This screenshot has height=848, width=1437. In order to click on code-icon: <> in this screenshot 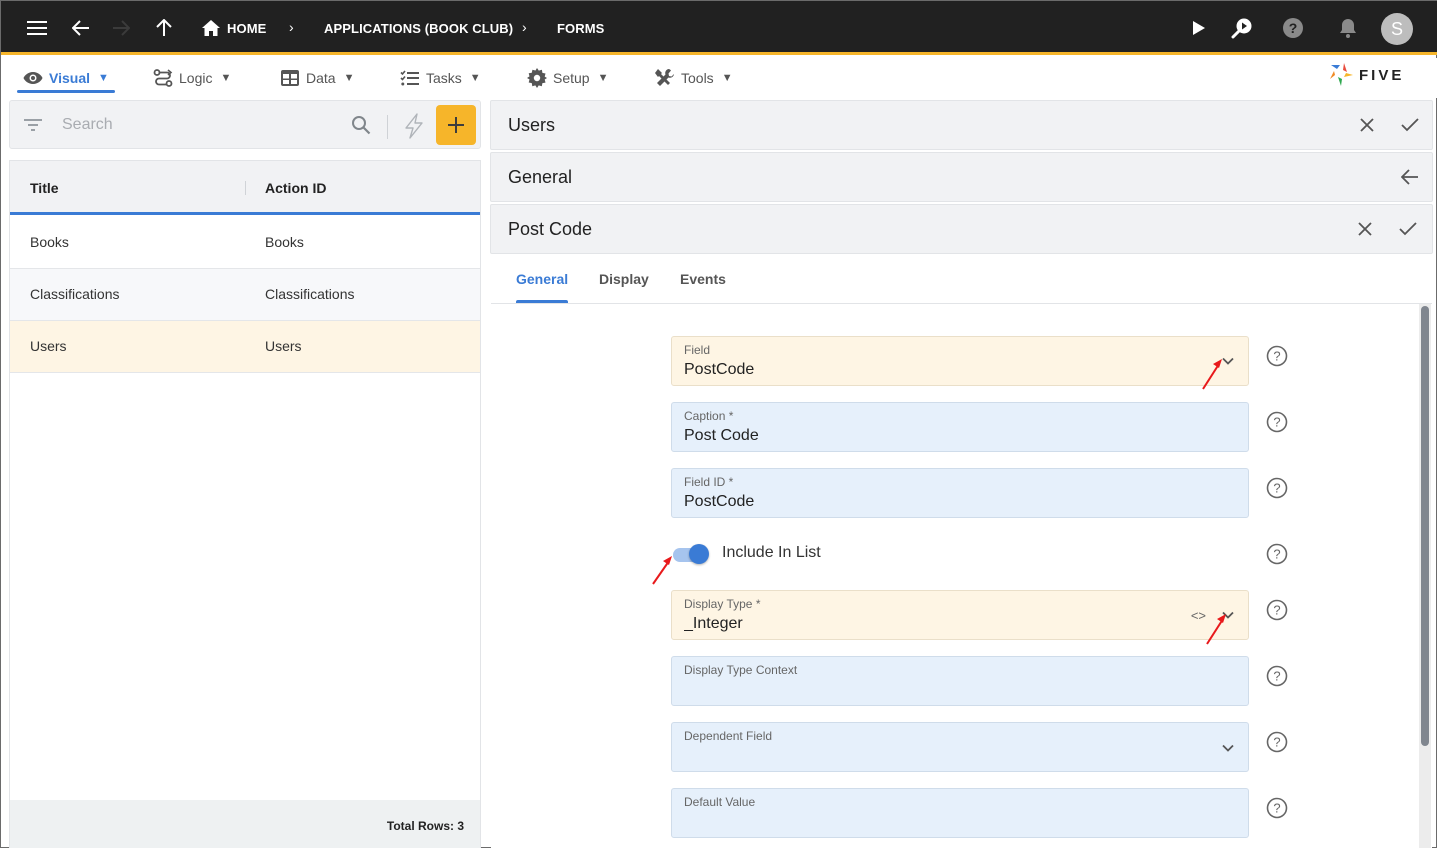, I will do `click(1198, 615)`.